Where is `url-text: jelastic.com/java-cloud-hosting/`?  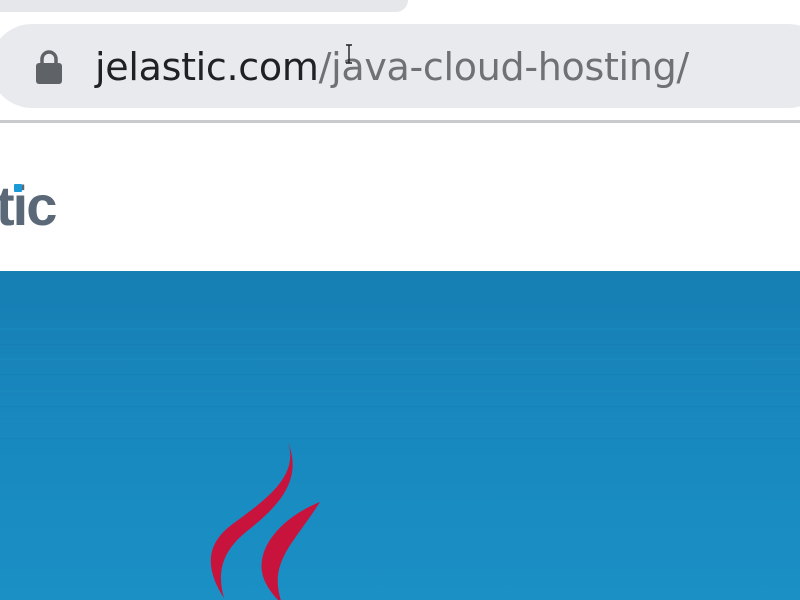
url-text: jelastic.com/java-cloud-hosting/ is located at coordinates (392, 67).